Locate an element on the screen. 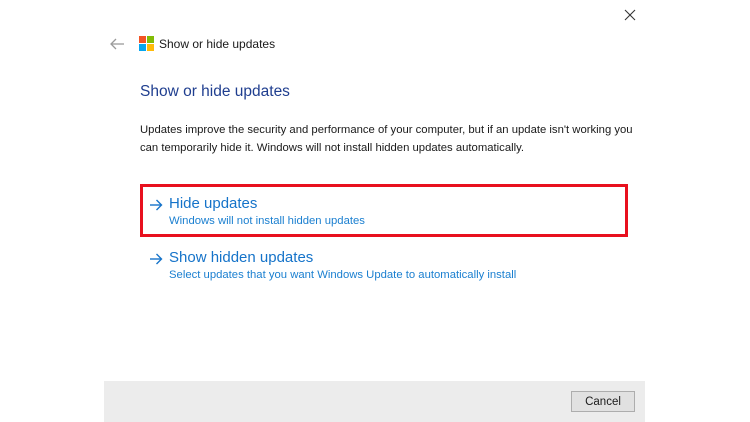 The image size is (750, 422). close-button is located at coordinates (630, 15).